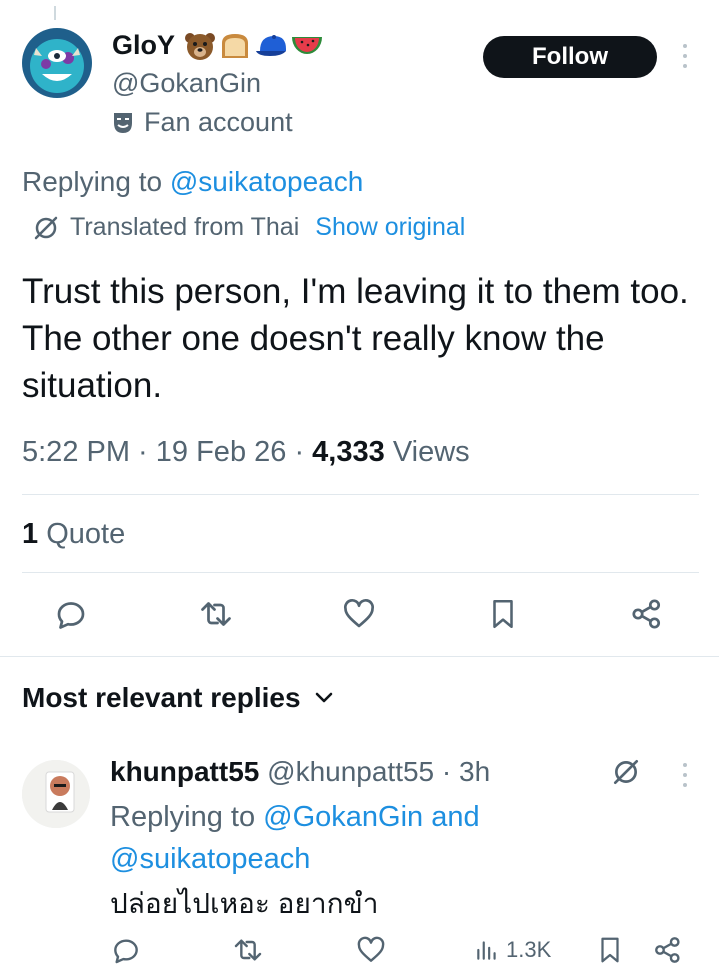 Image resolution: width=719 pixels, height=970 pixels. I want to click on author-avatar, so click(57, 63).